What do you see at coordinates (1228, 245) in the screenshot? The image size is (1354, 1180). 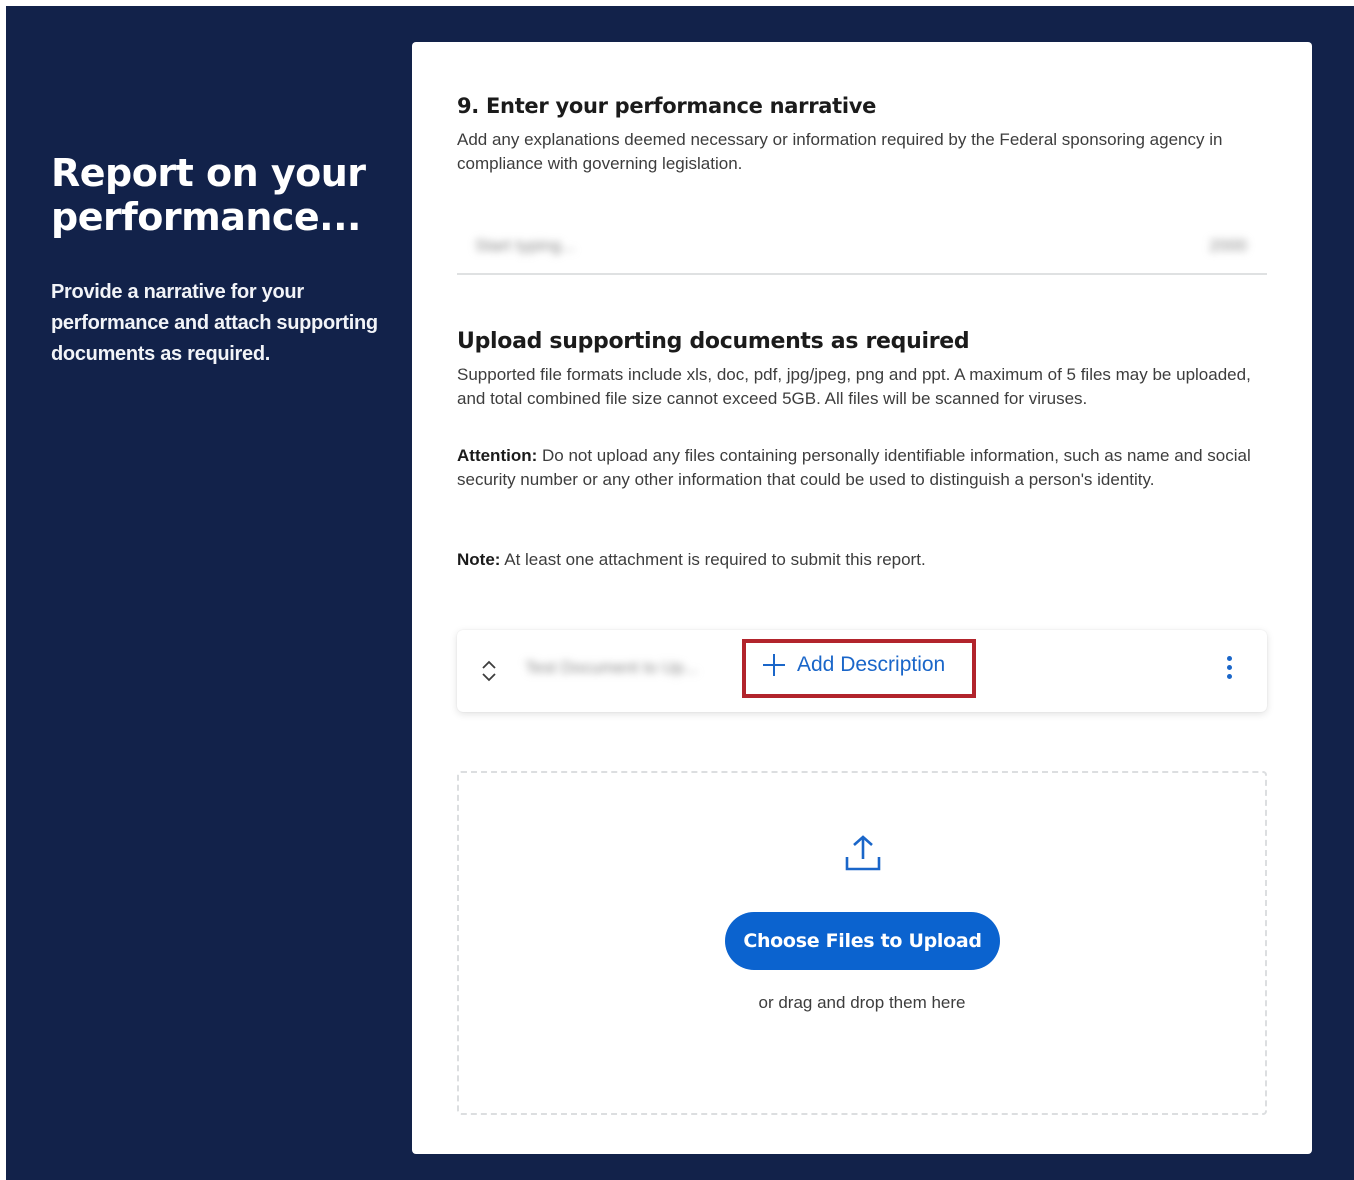 I see `character-counter: 2000` at bounding box center [1228, 245].